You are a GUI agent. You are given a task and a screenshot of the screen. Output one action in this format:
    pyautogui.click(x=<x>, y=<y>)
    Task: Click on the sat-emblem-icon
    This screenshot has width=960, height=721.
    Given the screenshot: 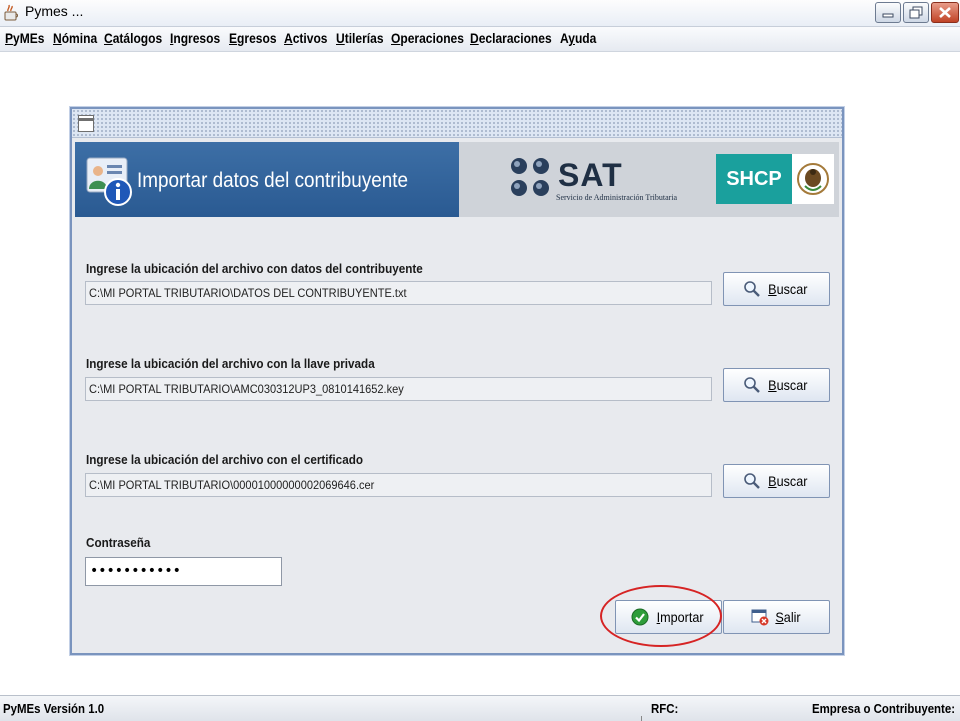 What is the action you would take?
    pyautogui.click(x=530, y=177)
    